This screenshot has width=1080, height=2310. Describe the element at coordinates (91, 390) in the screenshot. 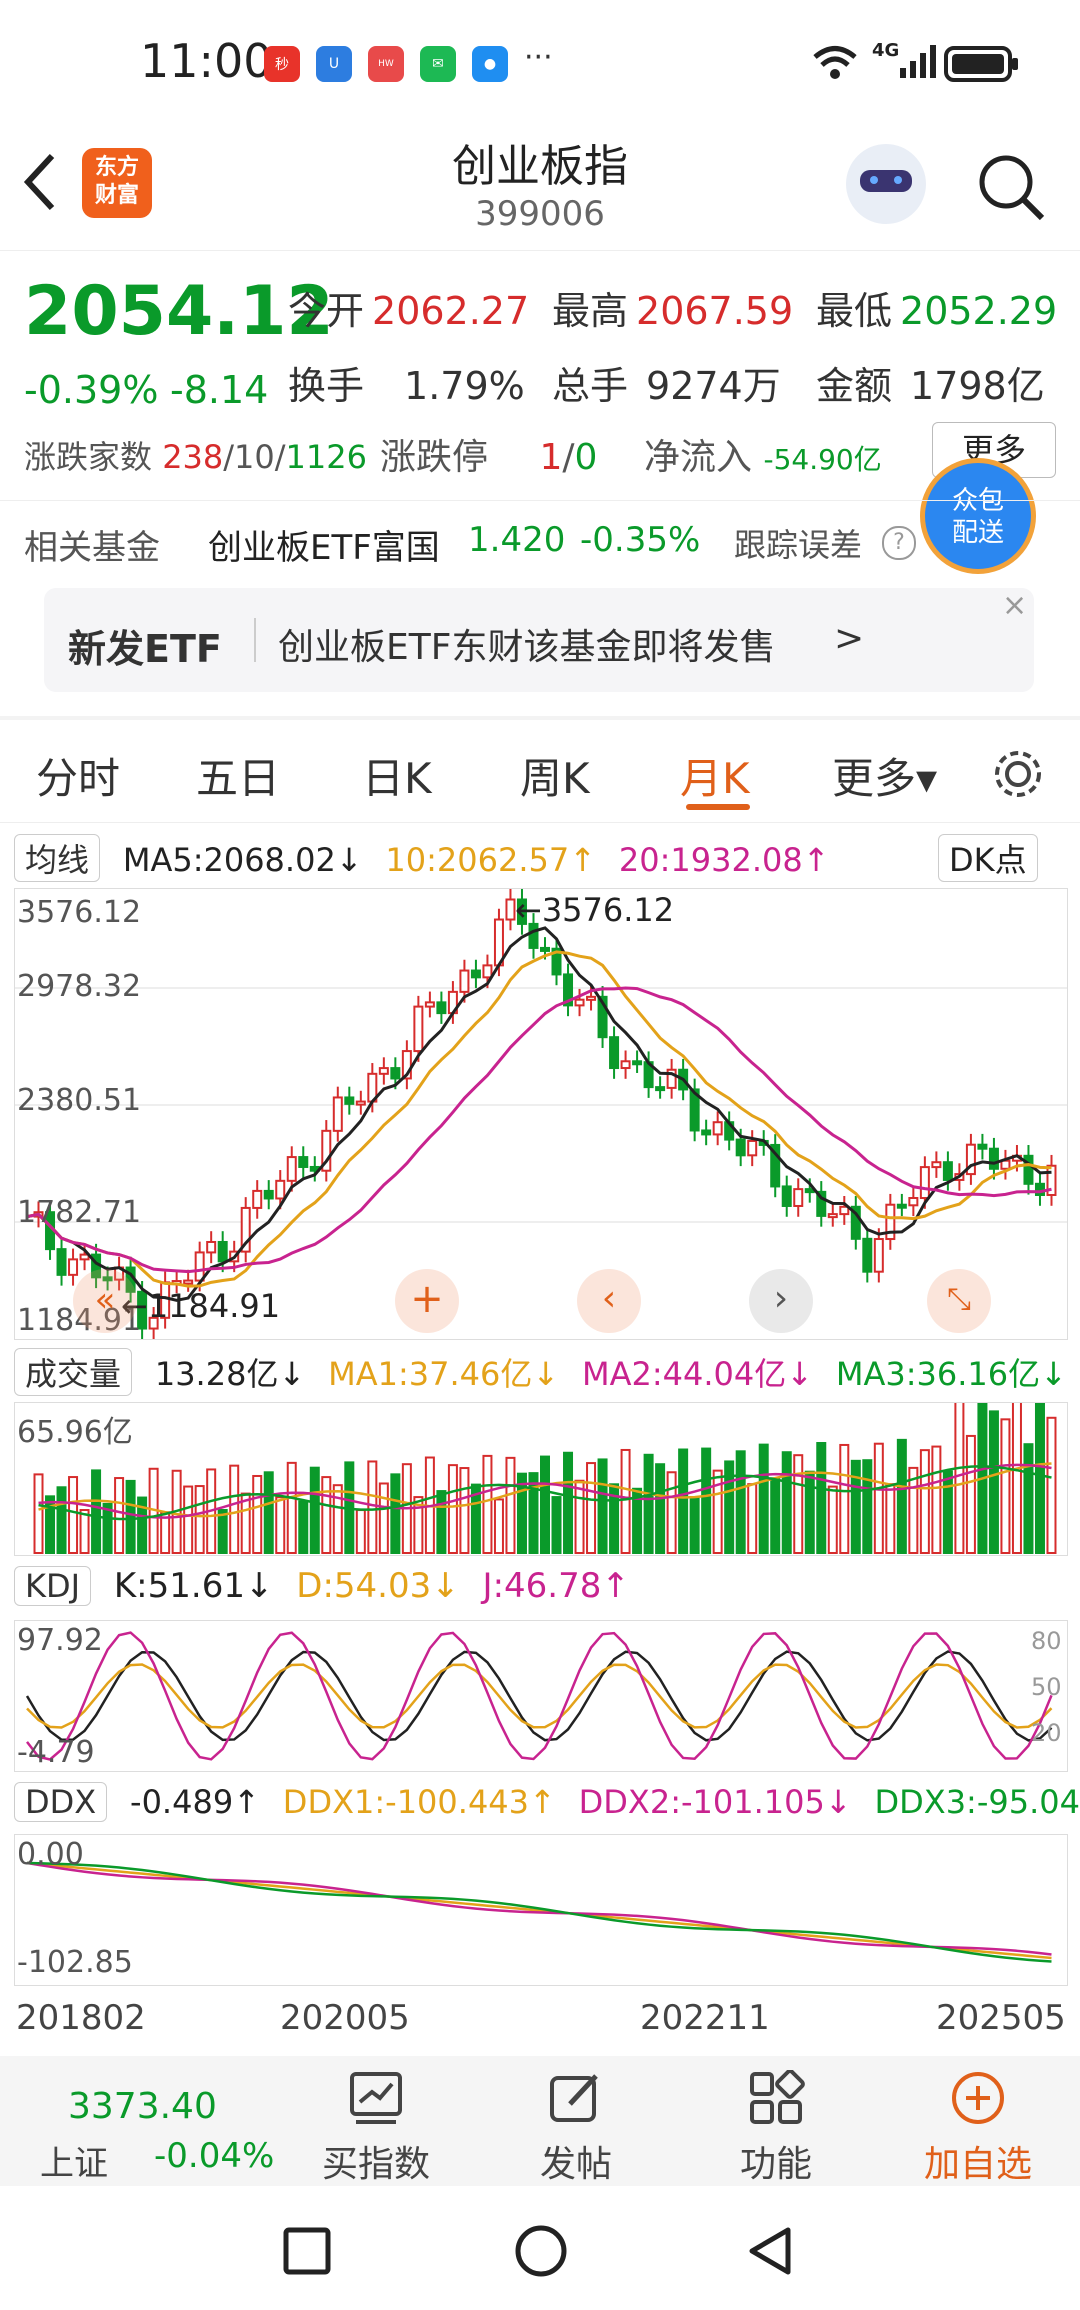

I see `change-pct: -0.39%` at that location.